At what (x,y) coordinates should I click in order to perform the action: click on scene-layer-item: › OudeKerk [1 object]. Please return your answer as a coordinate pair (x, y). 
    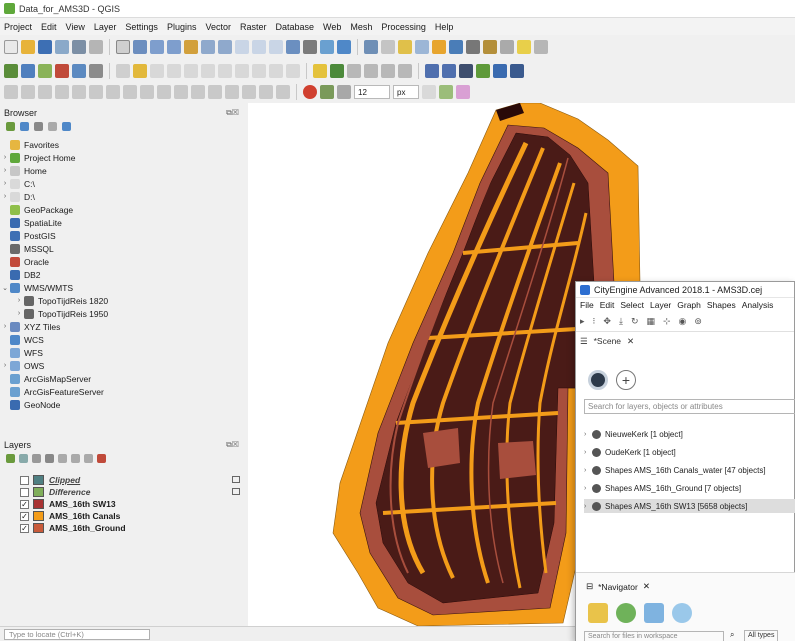
    Looking at the image, I should click on (689, 452).